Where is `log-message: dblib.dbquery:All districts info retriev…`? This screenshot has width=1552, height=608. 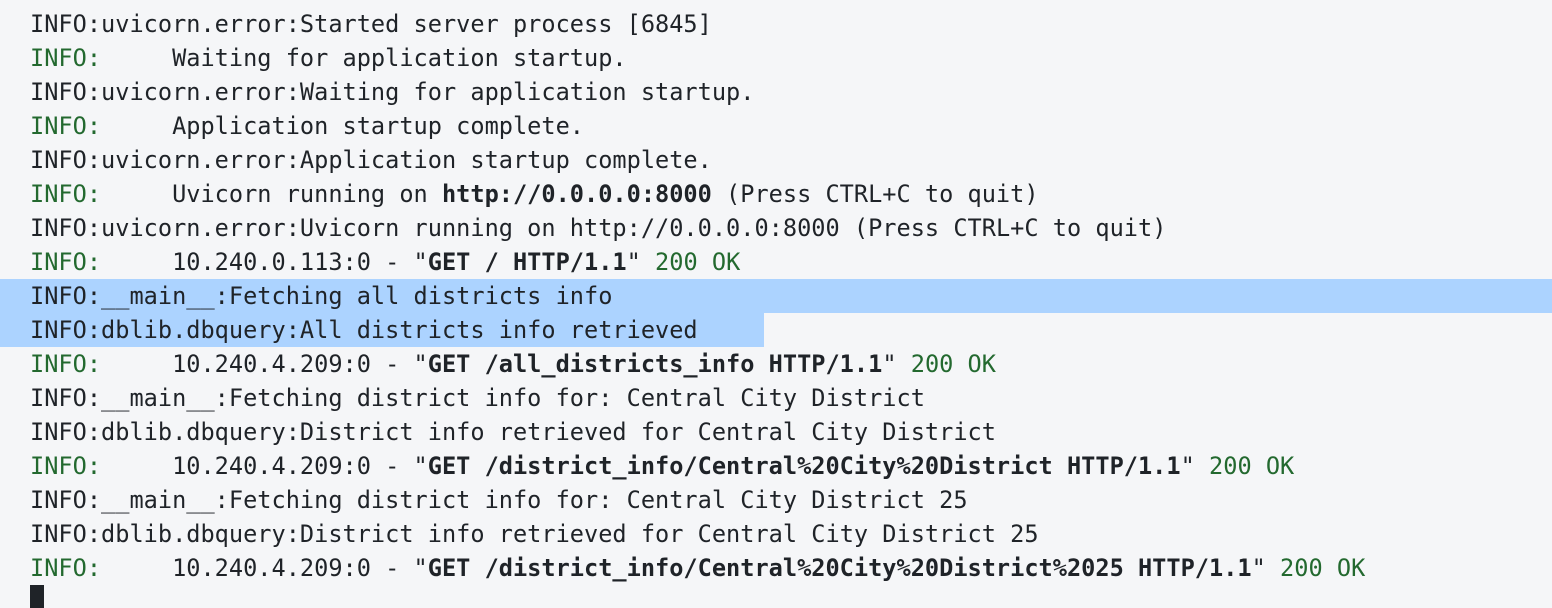 log-message: dblib.dbquery:All districts info retriev… is located at coordinates (399, 330).